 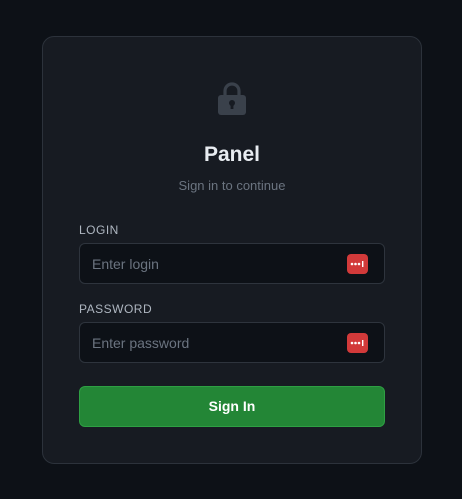 What do you see at coordinates (232, 185) in the screenshot?
I see `page-subtitle: Sign in to continue` at bounding box center [232, 185].